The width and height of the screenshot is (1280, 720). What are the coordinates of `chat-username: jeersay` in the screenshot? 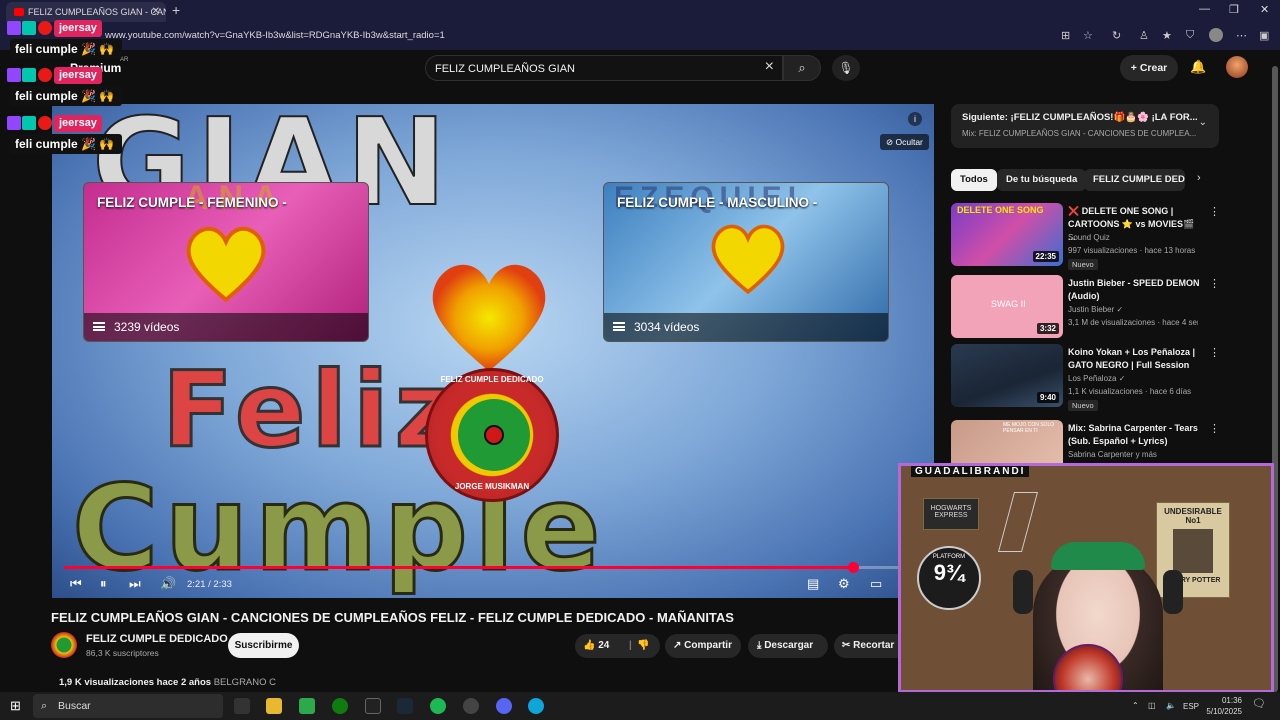 It's located at (78, 75).